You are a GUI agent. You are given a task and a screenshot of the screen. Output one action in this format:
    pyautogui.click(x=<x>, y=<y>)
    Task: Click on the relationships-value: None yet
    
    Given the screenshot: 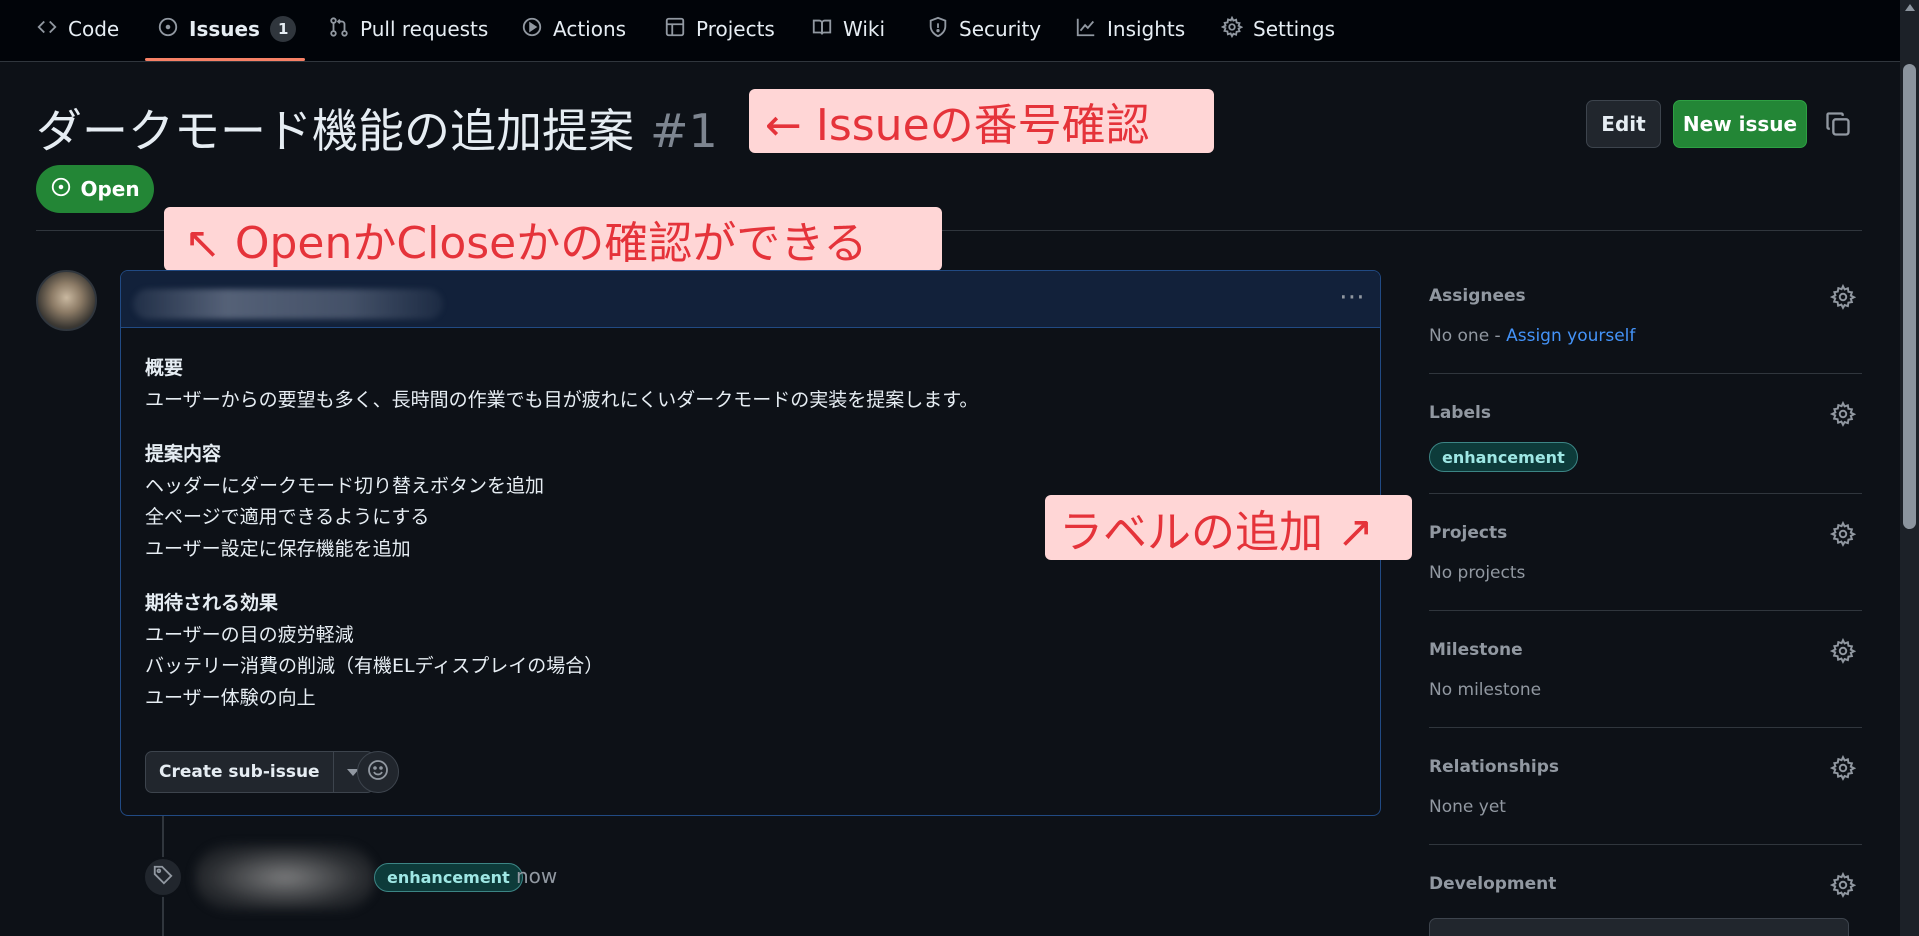 What is the action you would take?
    pyautogui.click(x=1467, y=807)
    